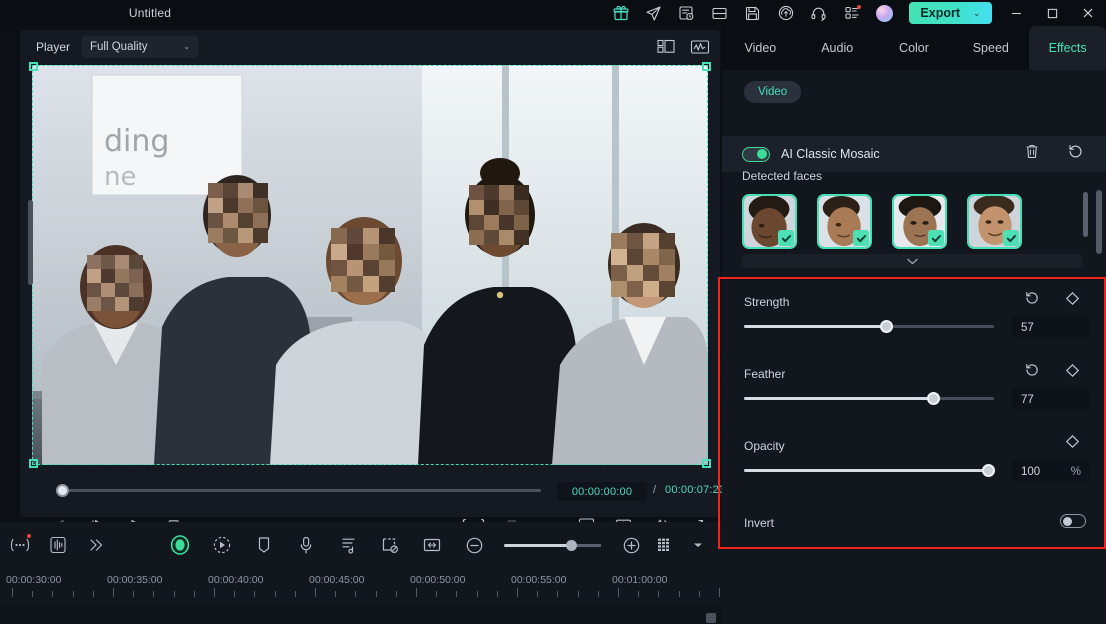  Describe the element at coordinates (1072, 301) in the screenshot. I see `strength-keyframe-icon` at that location.